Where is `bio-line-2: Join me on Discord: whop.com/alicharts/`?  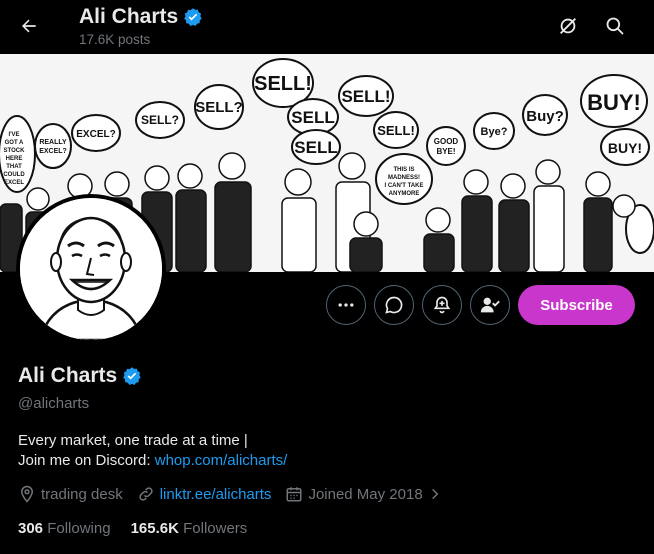 bio-line-2: Join me on Discord: whop.com/alicharts/ is located at coordinates (152, 461).